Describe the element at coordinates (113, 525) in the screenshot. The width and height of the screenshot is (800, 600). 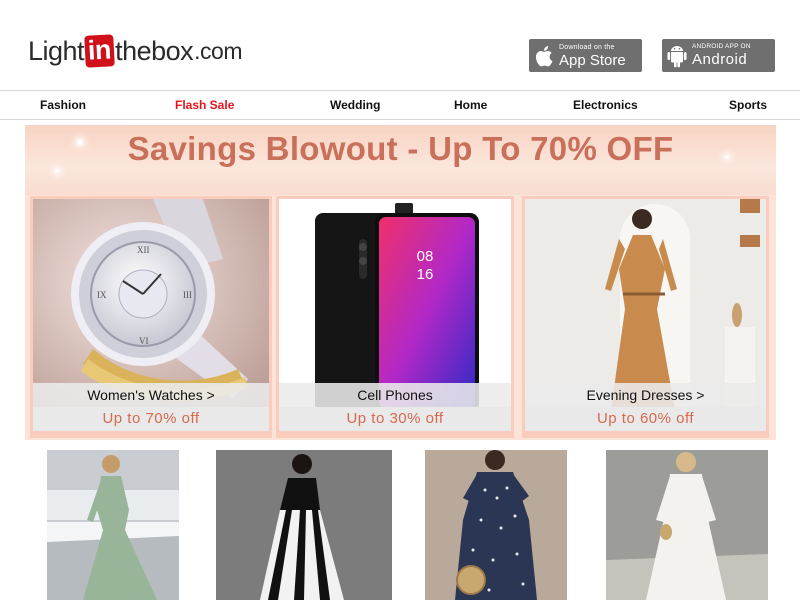
I see `product-tile-sage-green-maxi-dress` at that location.